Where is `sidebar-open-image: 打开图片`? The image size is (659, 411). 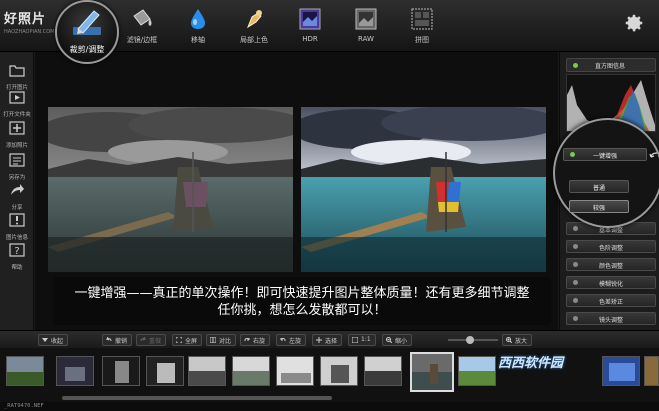
sidebar-open-image: 打开图片 is located at coordinates (17, 76).